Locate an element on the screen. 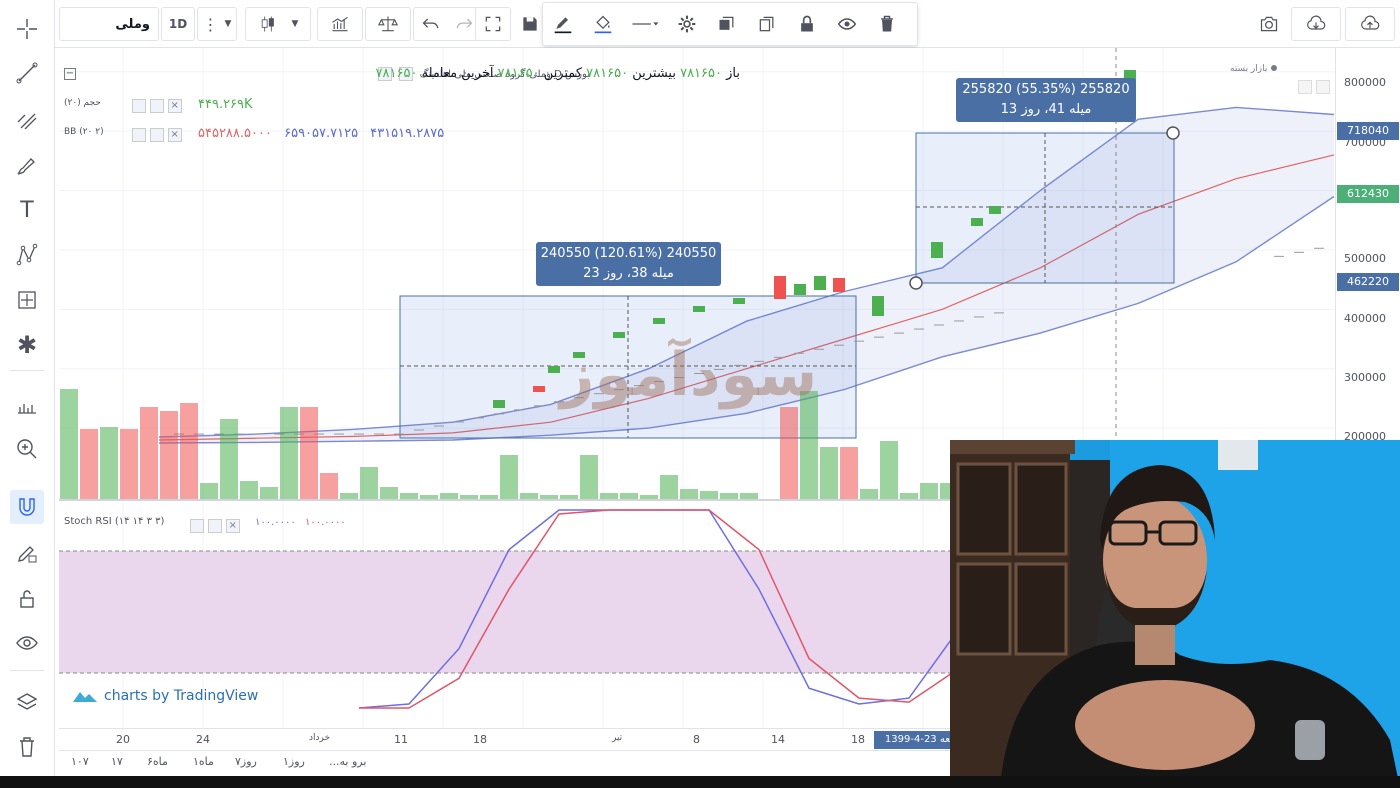 This screenshot has width=1400, height=788. icon-shapes-icon: ✱ is located at coordinates (27, 345).